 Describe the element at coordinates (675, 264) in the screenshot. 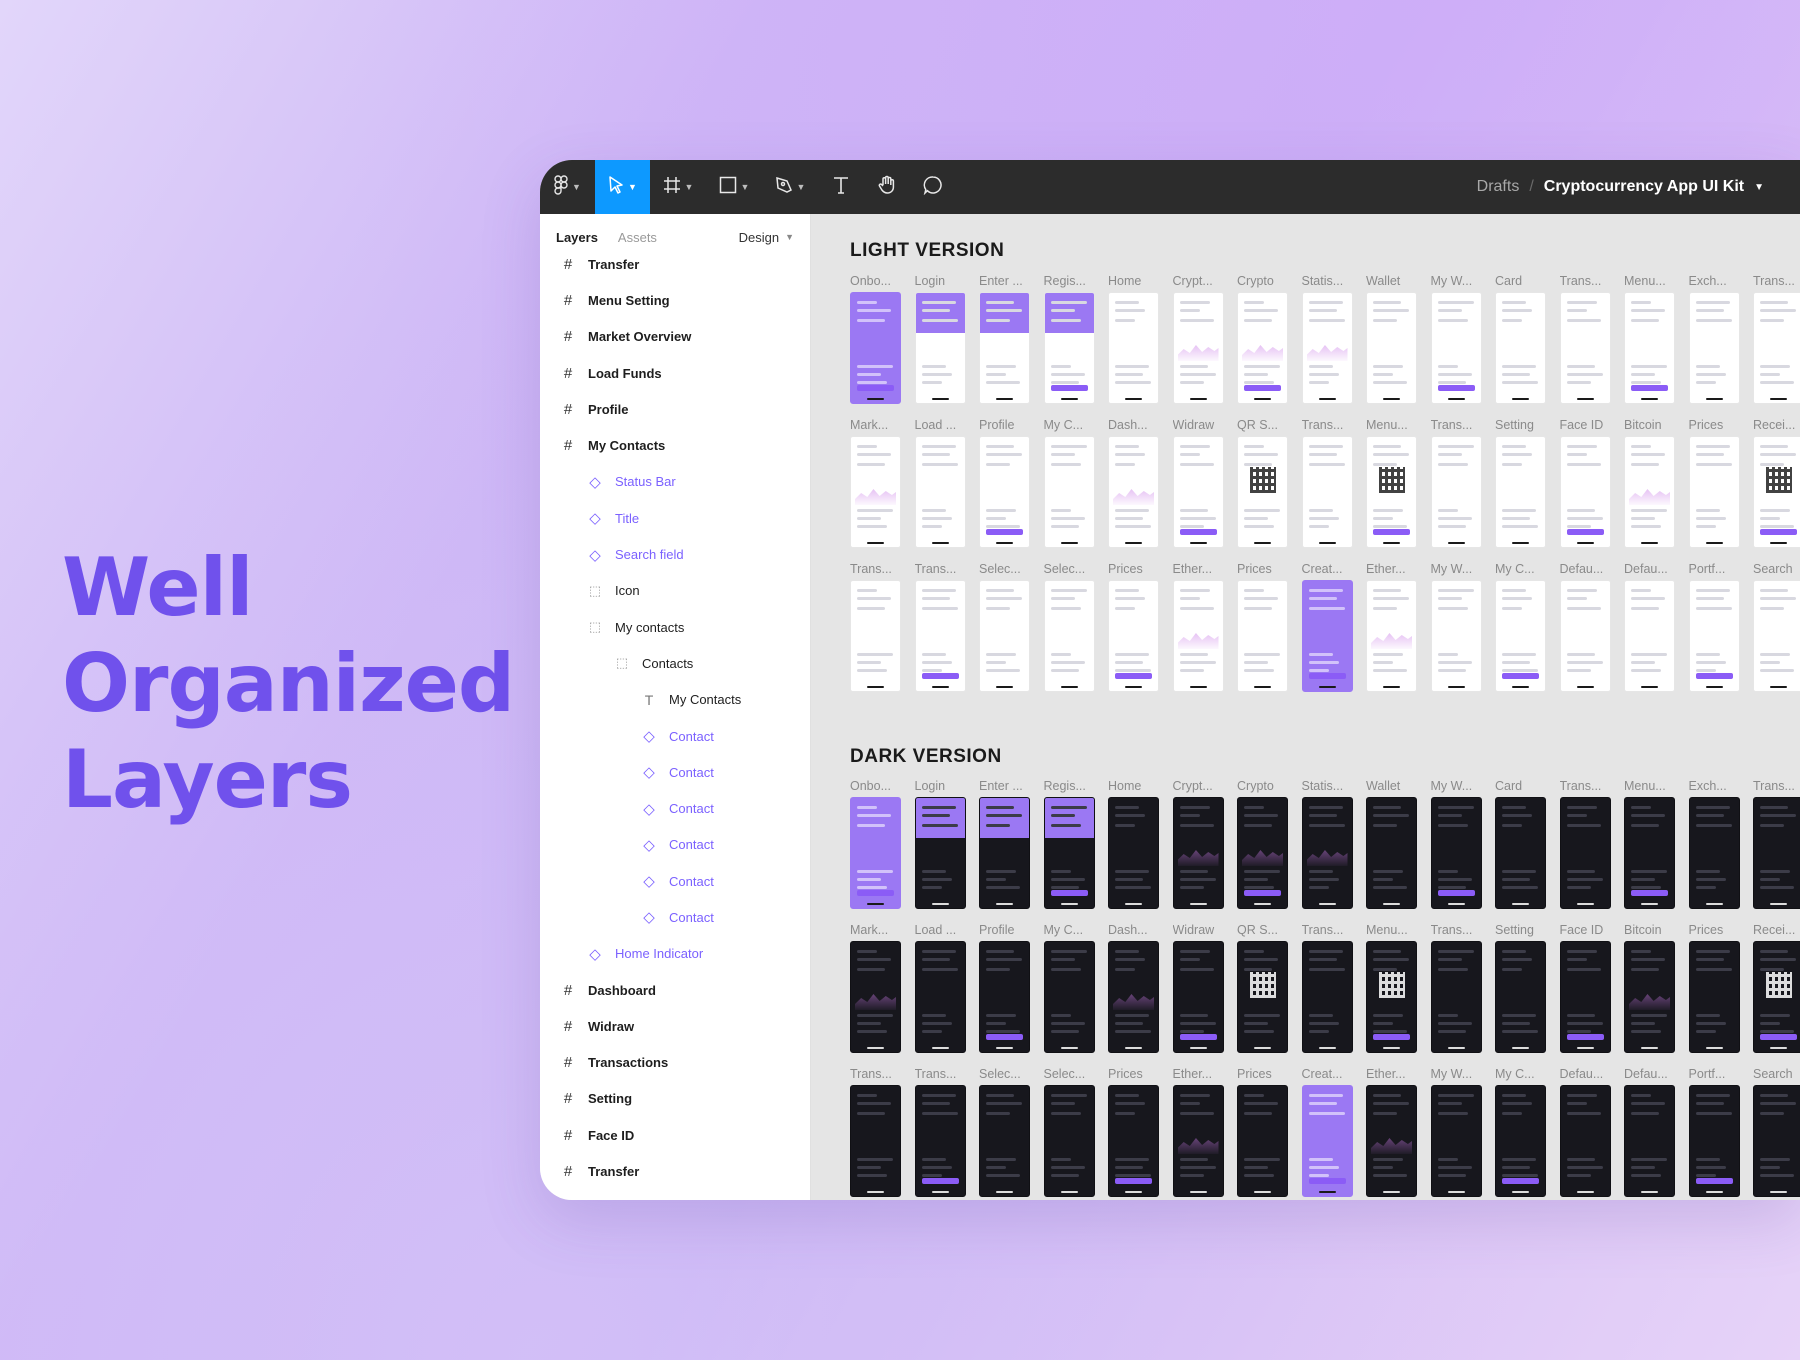

I see `layer-row: # Transfer` at that location.